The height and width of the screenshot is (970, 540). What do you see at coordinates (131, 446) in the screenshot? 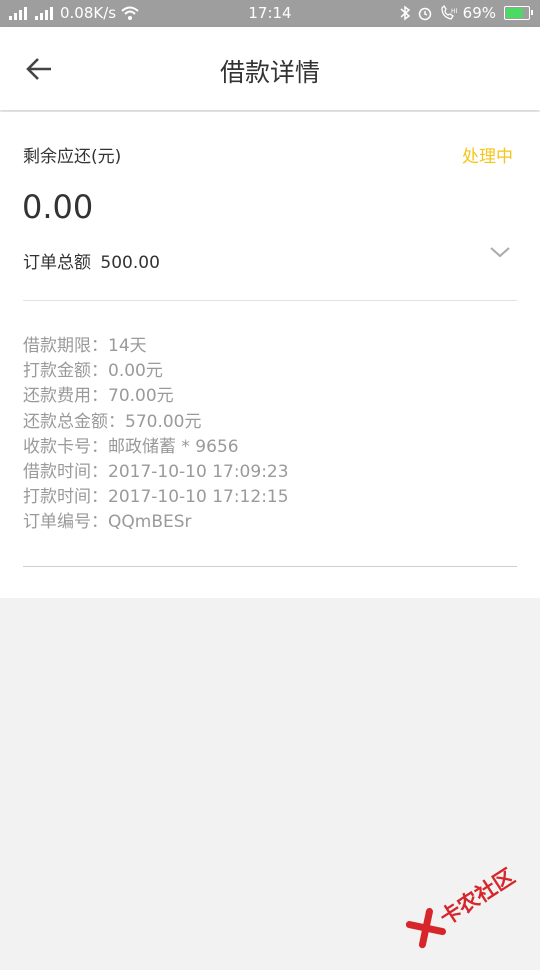
I see `detail-row-card: 收款卡号：邮政储蓄 * 9656` at bounding box center [131, 446].